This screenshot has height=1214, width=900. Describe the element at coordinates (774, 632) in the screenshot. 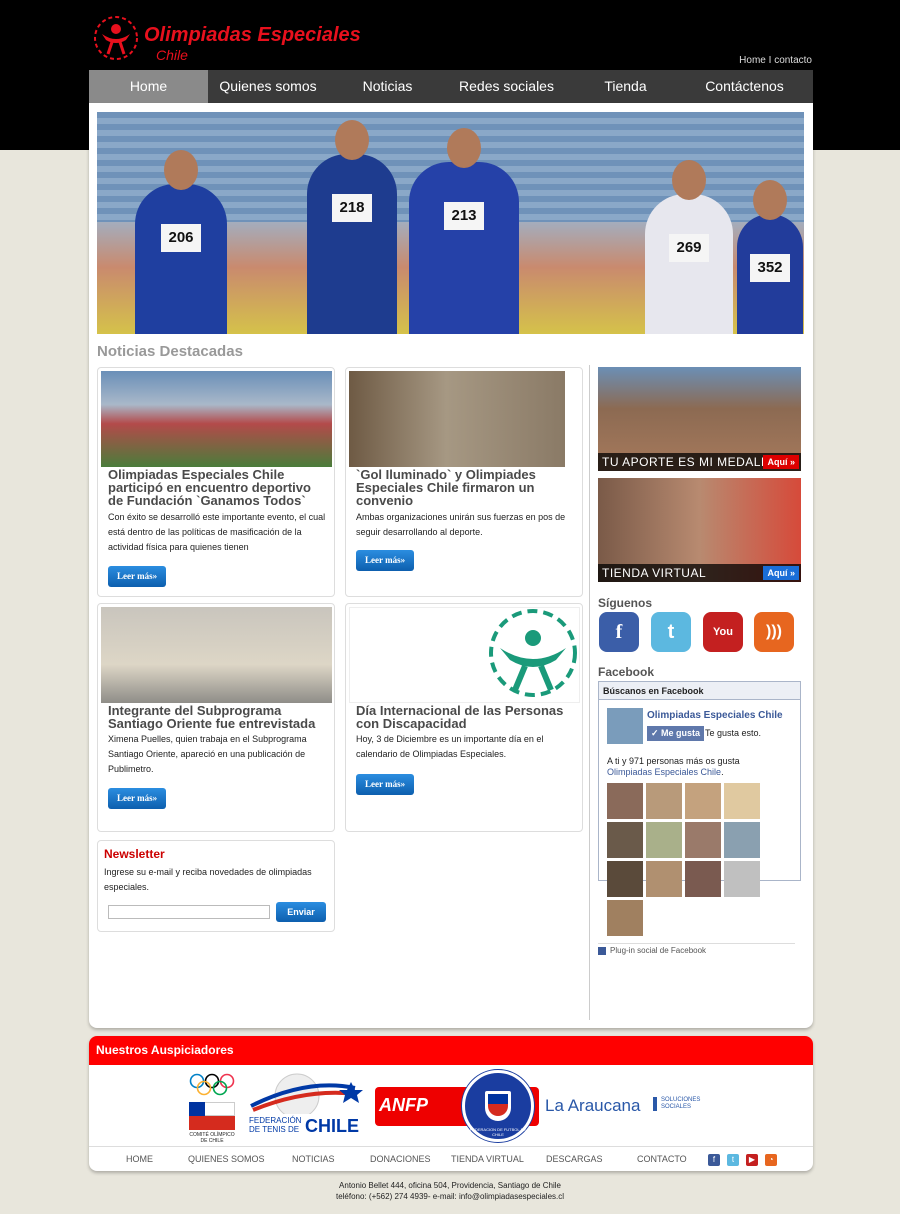

I see `rss-icon: )))` at that location.